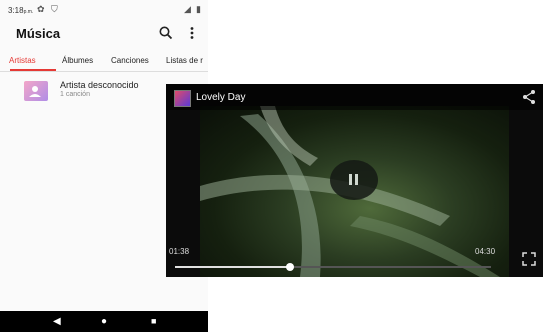 The width and height of the screenshot is (543, 332). I want to click on settings-icon: ✿, so click(41, 9).